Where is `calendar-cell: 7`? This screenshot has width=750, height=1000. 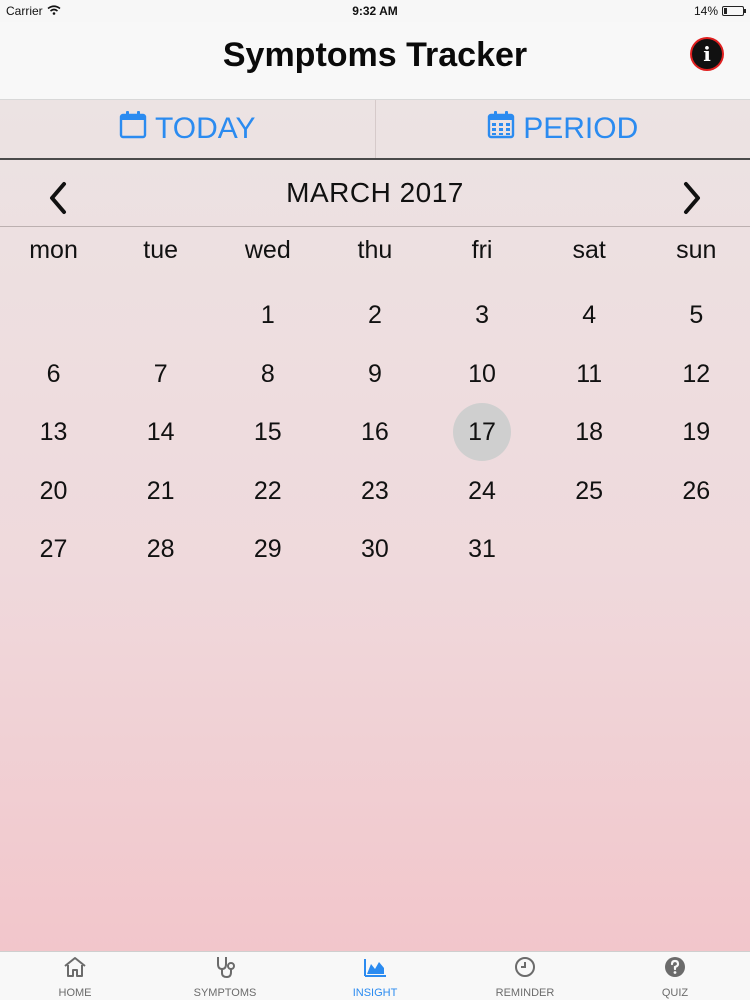 calendar-cell: 7 is located at coordinates (160, 374).